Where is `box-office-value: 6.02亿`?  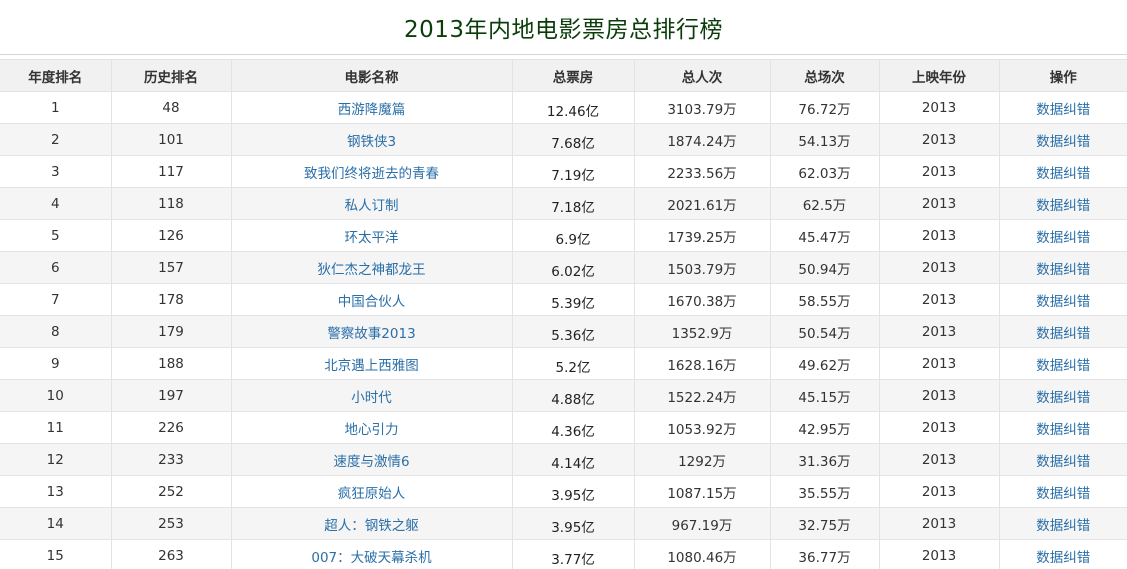 box-office-value: 6.02亿 is located at coordinates (573, 271).